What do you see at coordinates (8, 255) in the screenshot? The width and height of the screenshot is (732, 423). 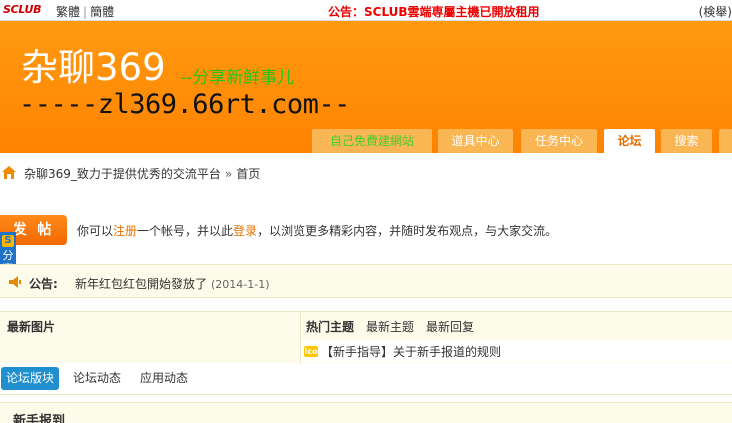 I see `share-label-1: 分` at bounding box center [8, 255].